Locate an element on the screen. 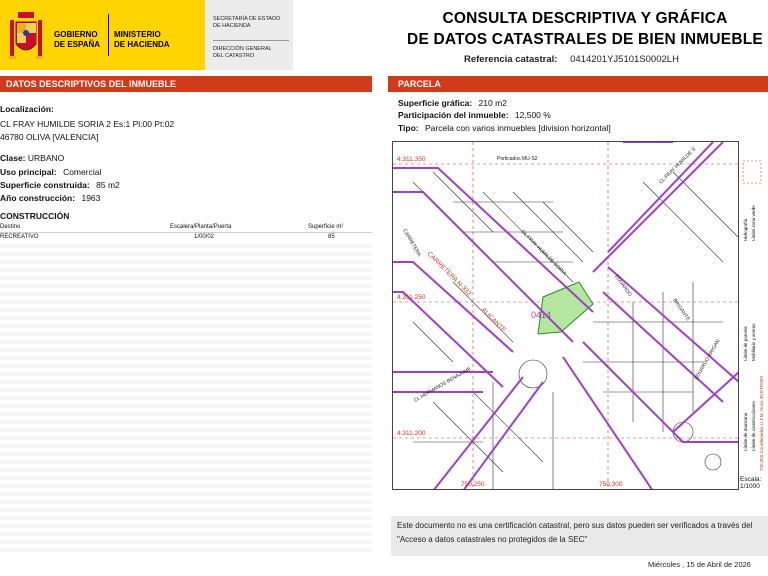  anio-label: Año construcción: is located at coordinates (38, 198).